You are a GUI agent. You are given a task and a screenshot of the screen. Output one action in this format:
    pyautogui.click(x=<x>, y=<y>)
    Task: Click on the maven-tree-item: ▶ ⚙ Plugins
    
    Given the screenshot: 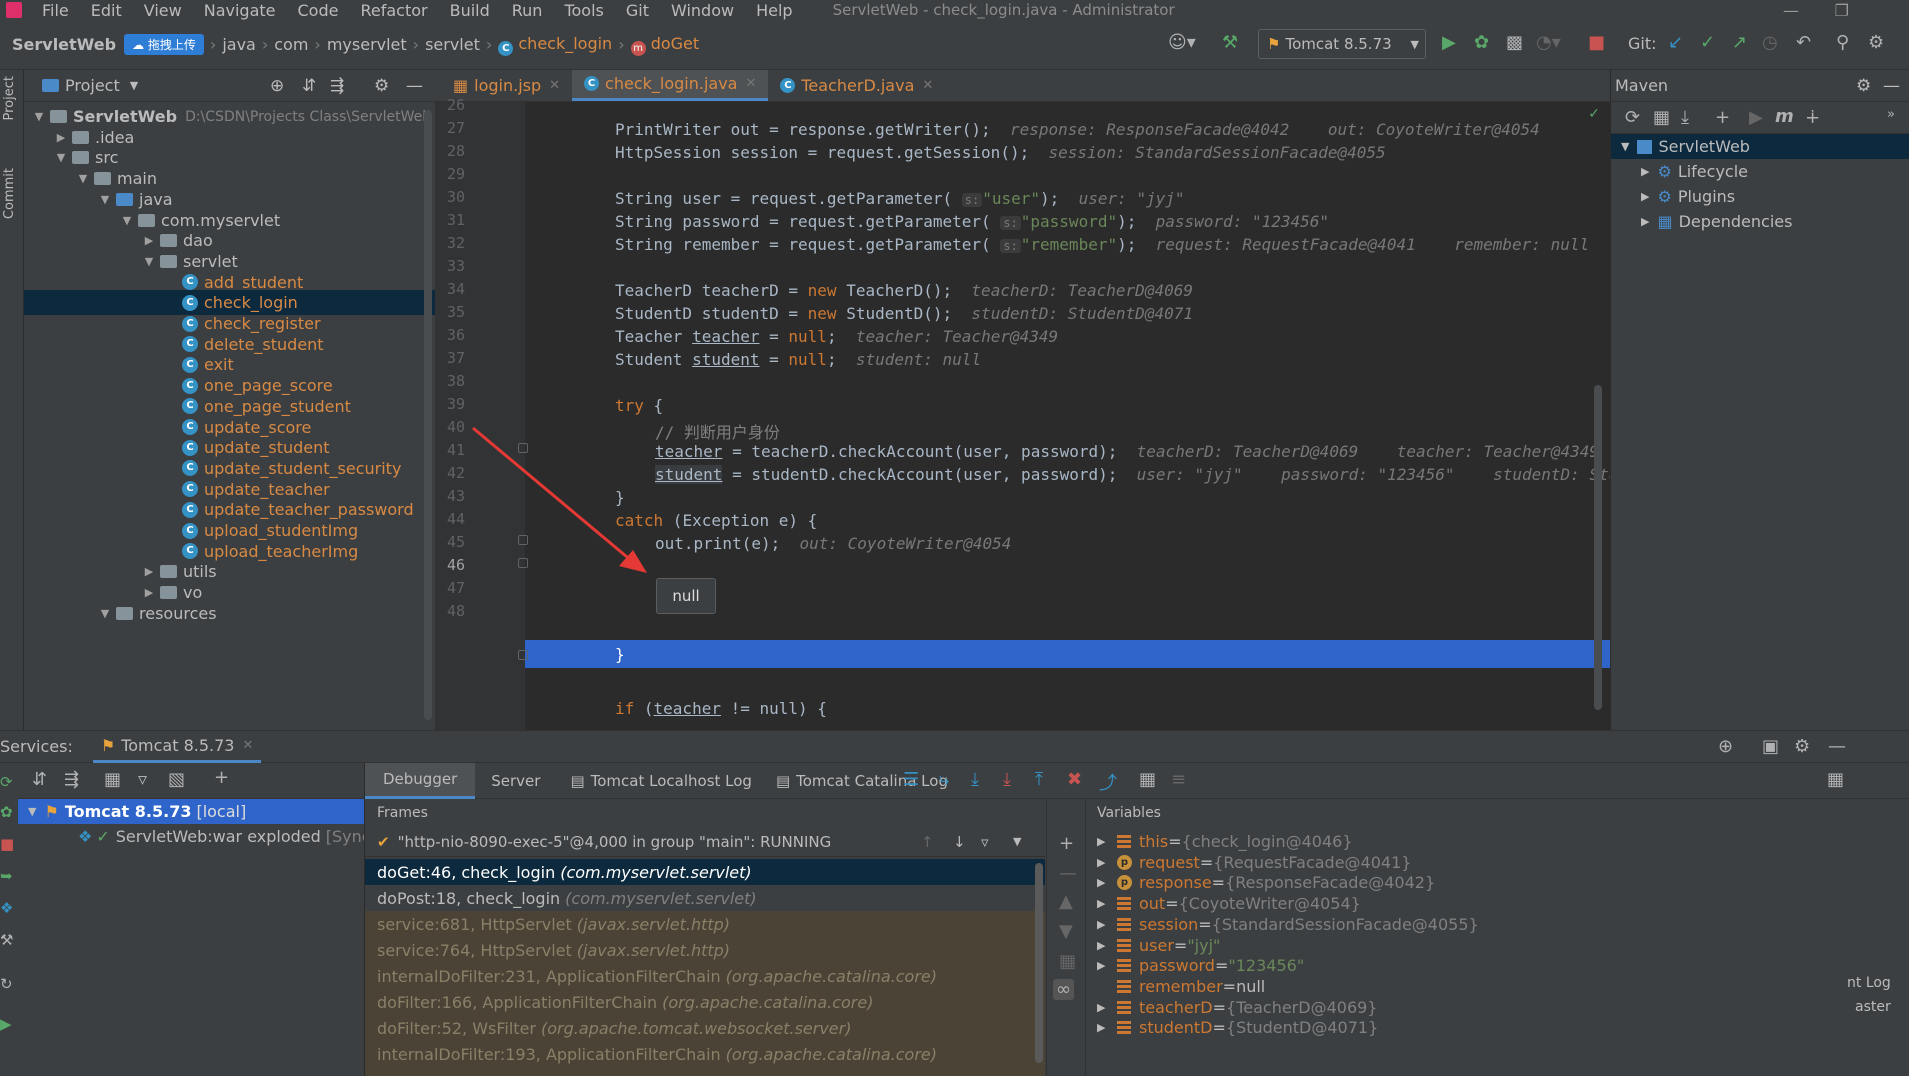 What is the action you would take?
    pyautogui.click(x=1760, y=196)
    